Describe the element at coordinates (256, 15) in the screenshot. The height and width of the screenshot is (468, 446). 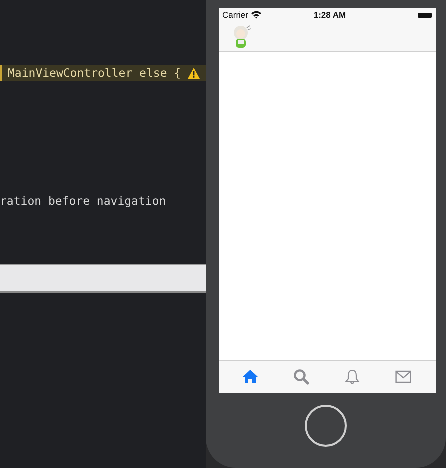
I see `wifi-icon` at that location.